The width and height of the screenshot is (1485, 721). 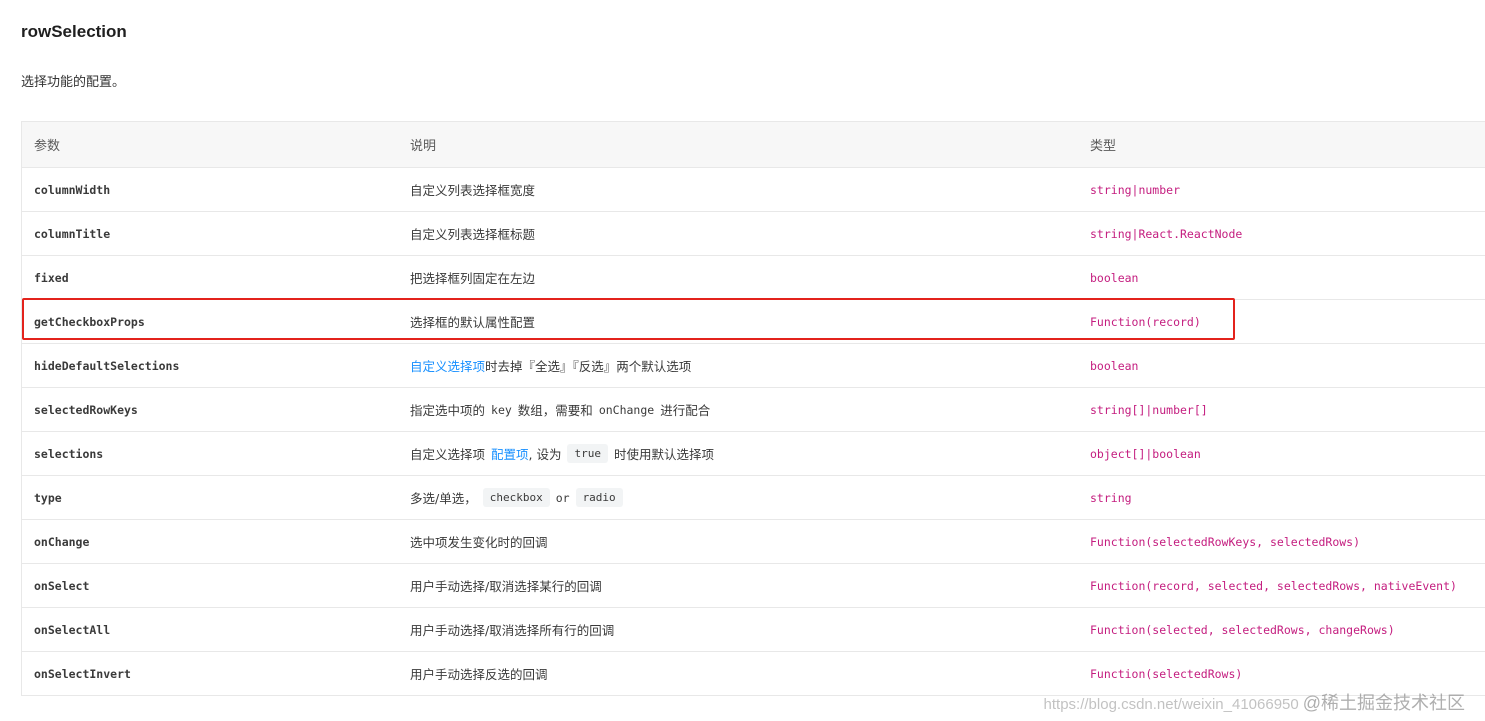 I want to click on column-header-description: 说明, so click(x=423, y=146).